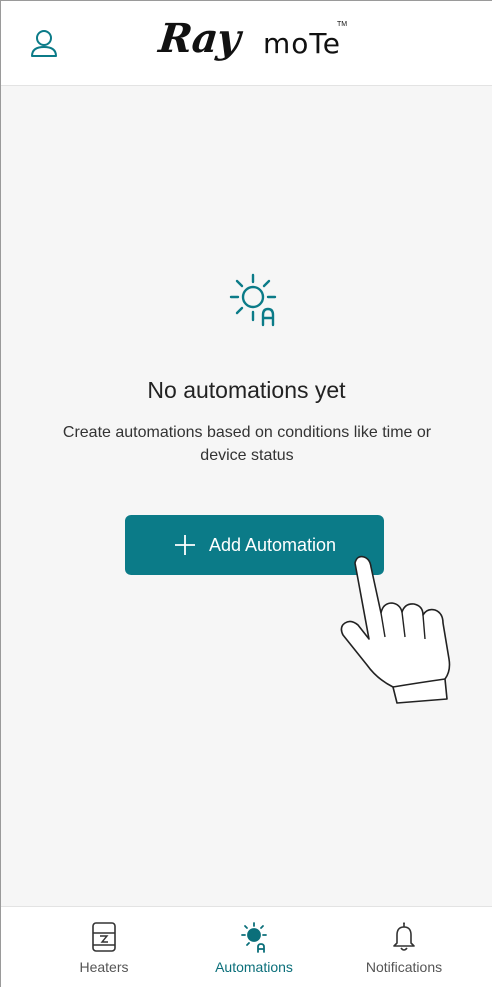  Describe the element at coordinates (254, 937) in the screenshot. I see `automation-icon` at that location.